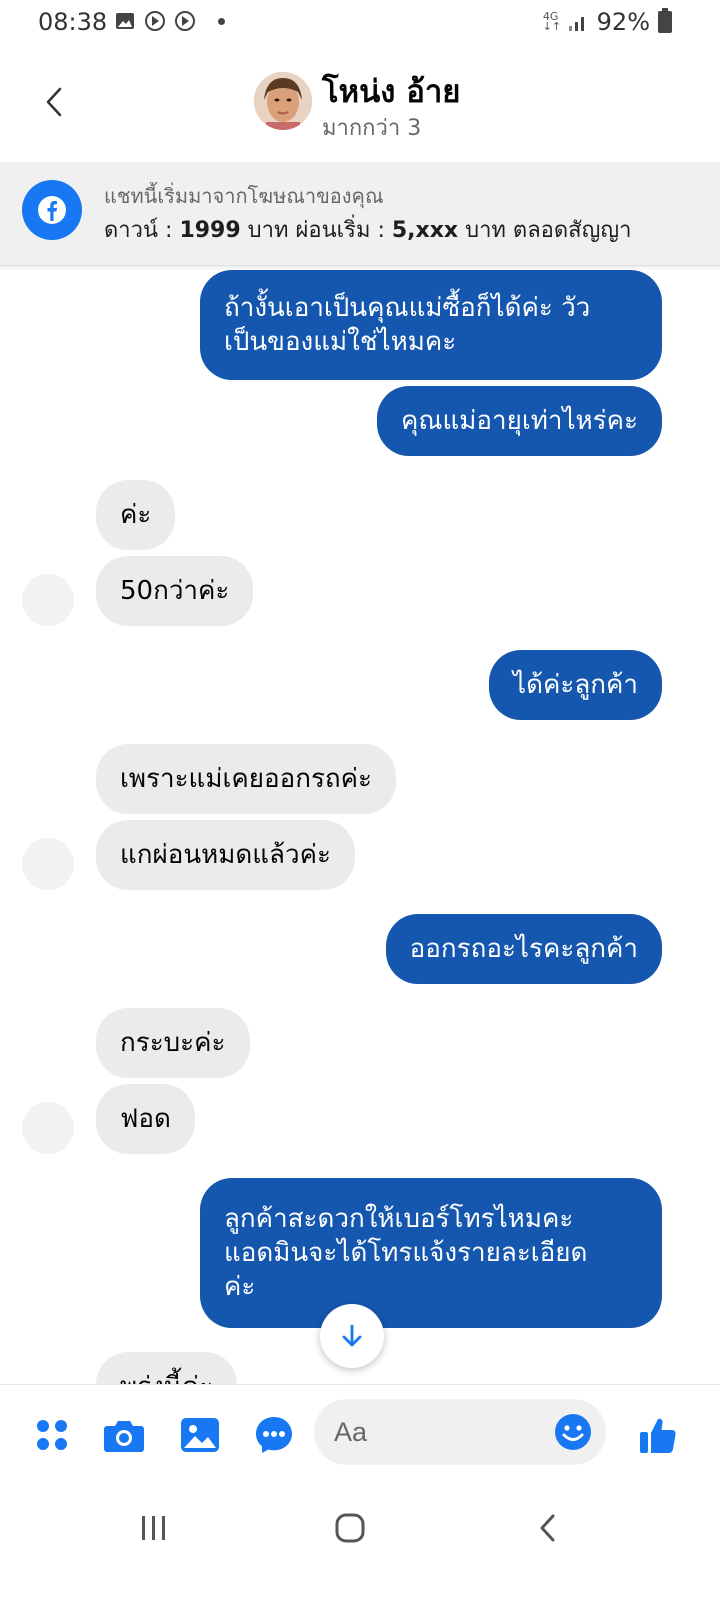  What do you see at coordinates (623, 22) in the screenshot?
I see `battery-percent: 92%` at bounding box center [623, 22].